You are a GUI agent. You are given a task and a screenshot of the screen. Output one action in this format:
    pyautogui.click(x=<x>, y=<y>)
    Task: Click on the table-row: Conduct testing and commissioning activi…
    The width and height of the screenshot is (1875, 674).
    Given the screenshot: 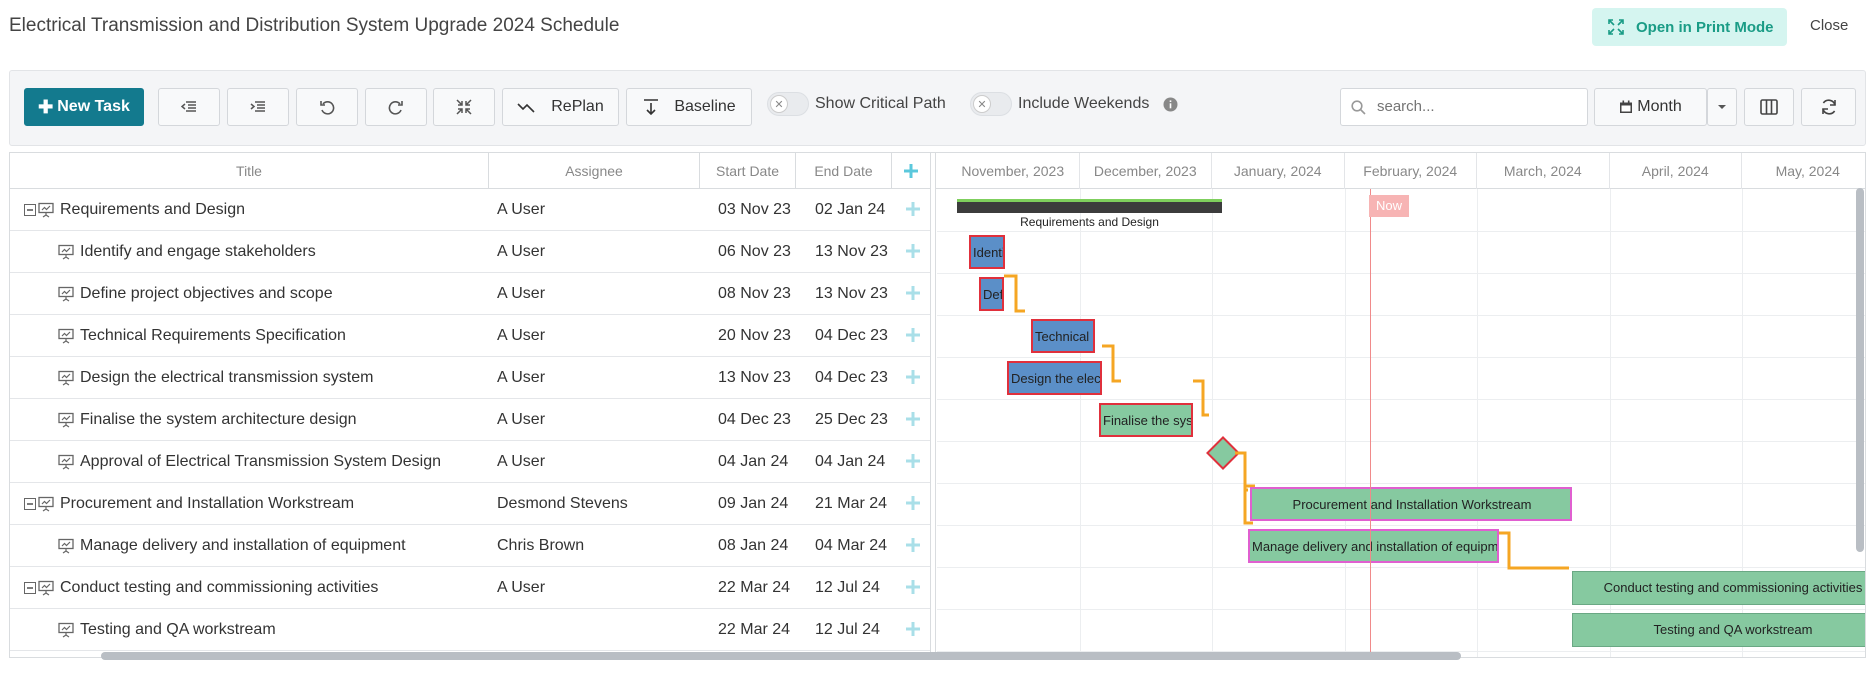 What is the action you would take?
    pyautogui.click(x=470, y=588)
    